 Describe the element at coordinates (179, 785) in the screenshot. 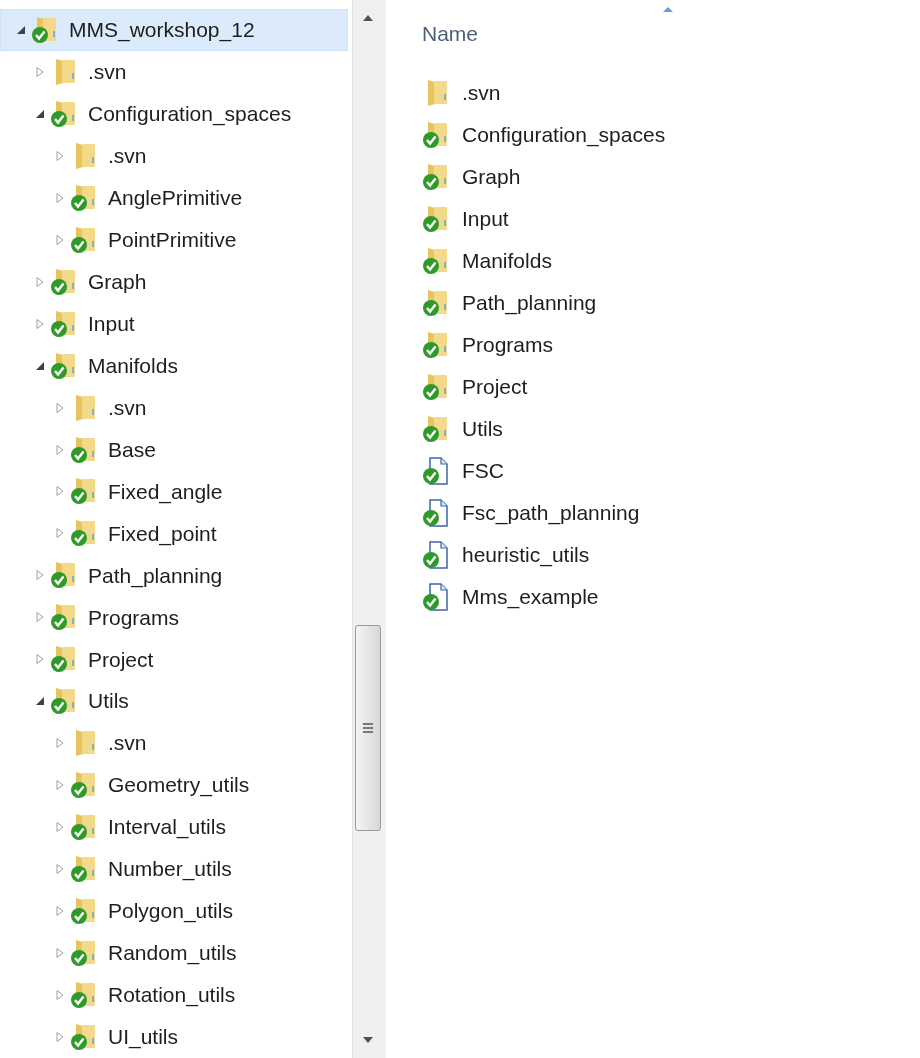

I see `tree-item: Geometry_utils` at that location.